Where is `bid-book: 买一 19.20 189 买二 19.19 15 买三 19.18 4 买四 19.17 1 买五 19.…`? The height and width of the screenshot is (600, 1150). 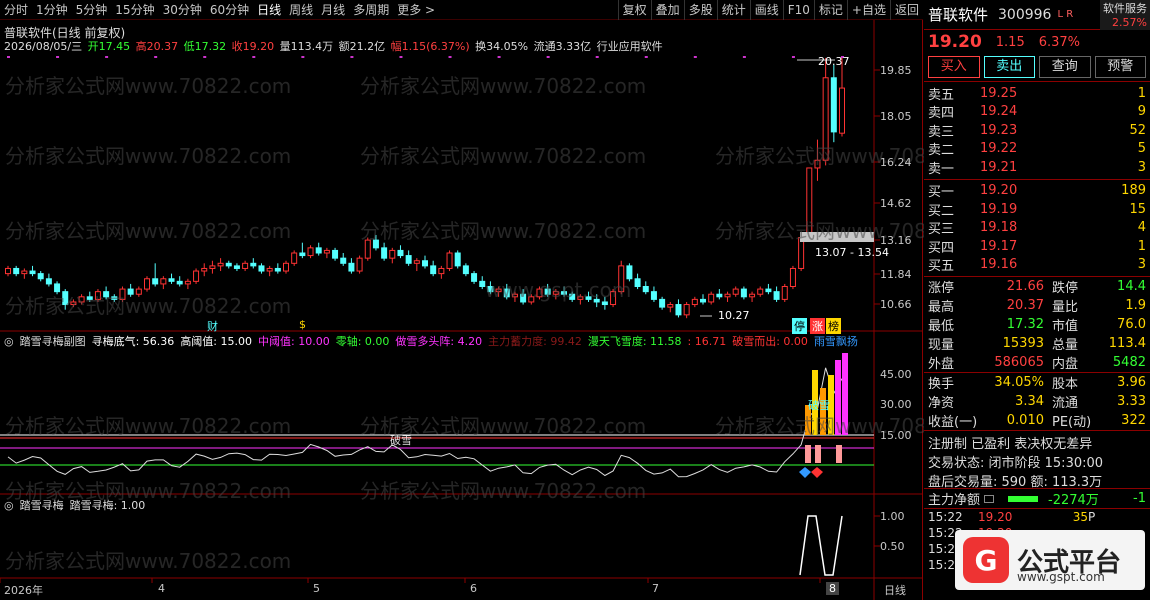 bid-book: 买一 19.20 189 买二 19.19 15 买三 19.18 4 买四 19.17 1 买五 19.… is located at coordinates (1037, 228).